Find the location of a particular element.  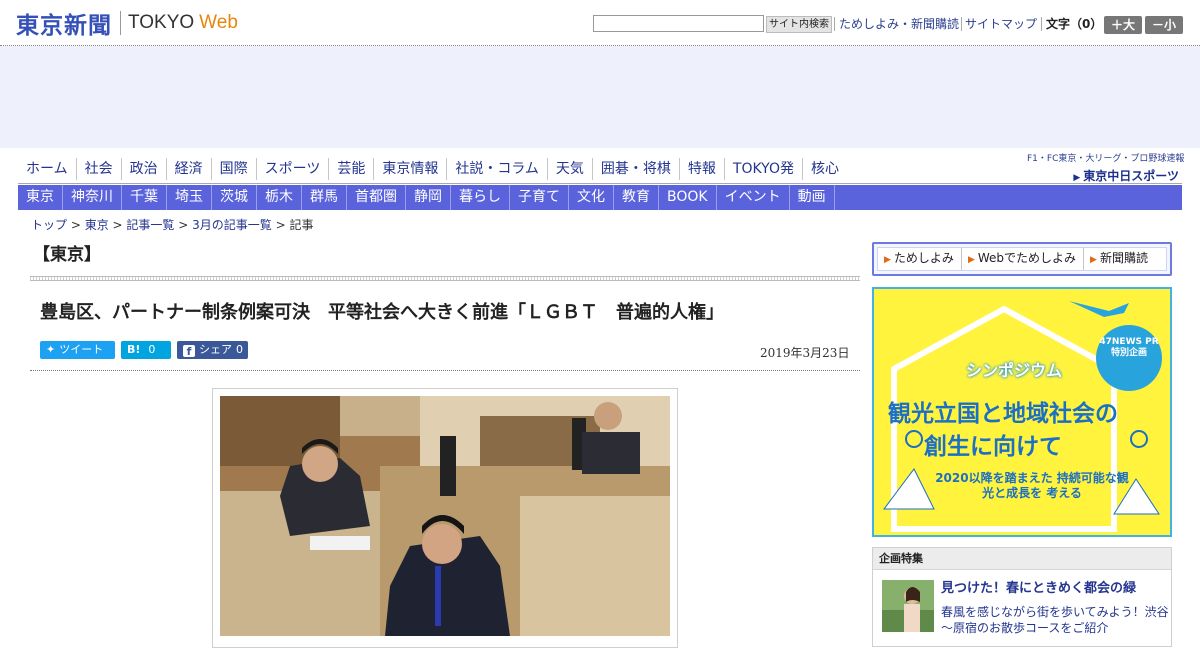

nav-economy: 経済 is located at coordinates (188, 169).